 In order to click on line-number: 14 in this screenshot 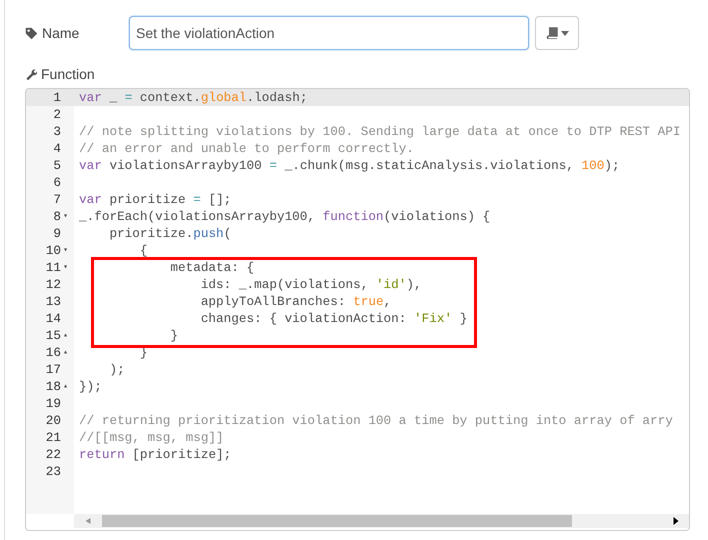, I will do `click(53, 318)`.